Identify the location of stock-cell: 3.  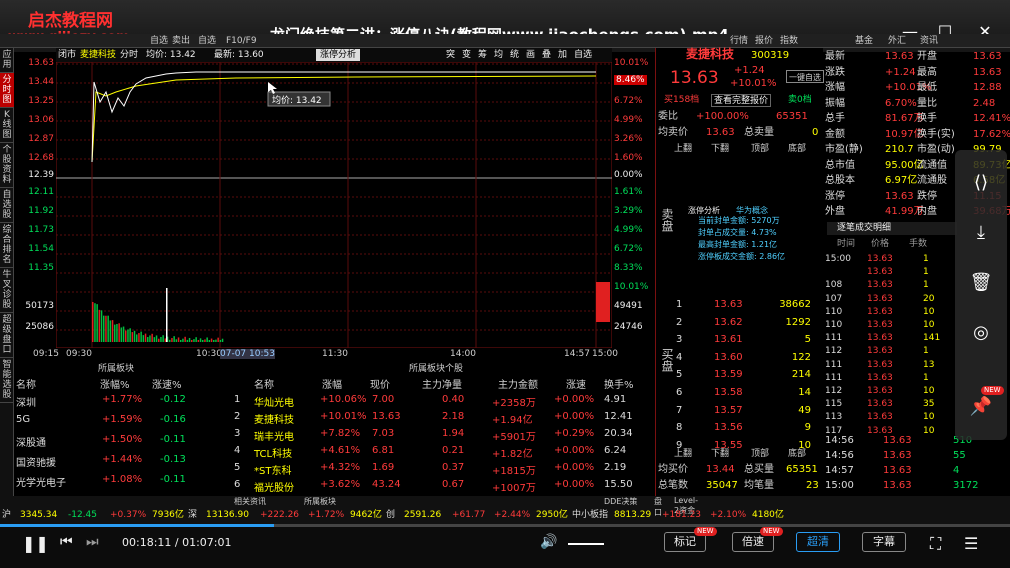
(237, 433).